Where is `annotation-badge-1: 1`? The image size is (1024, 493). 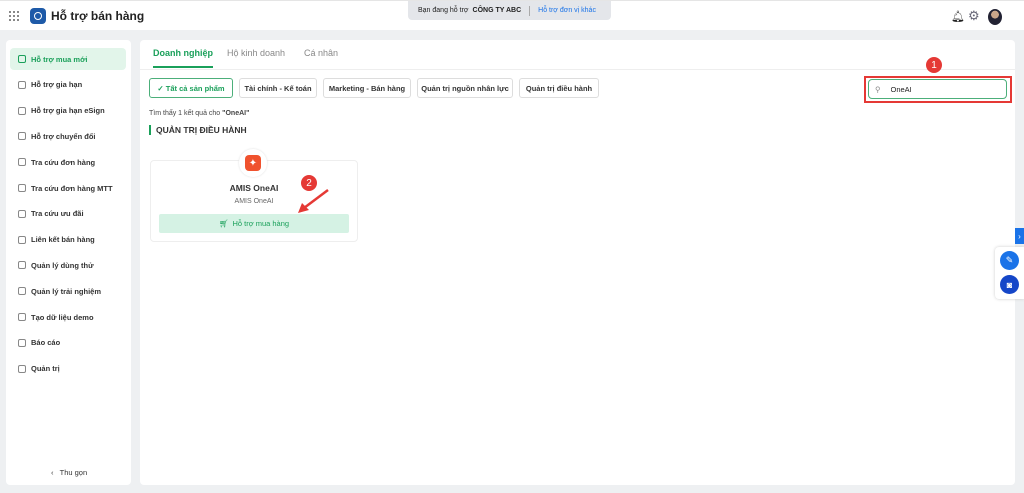
annotation-badge-1: 1 is located at coordinates (934, 65).